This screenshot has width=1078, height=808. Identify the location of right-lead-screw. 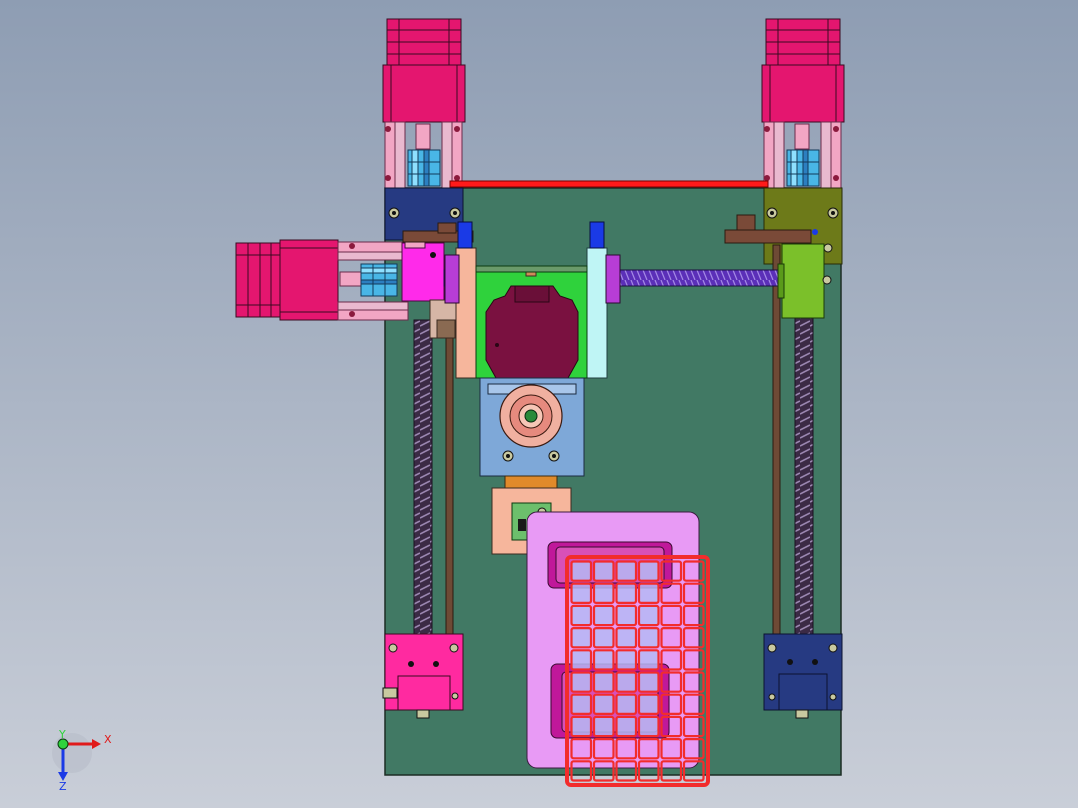
(804, 495).